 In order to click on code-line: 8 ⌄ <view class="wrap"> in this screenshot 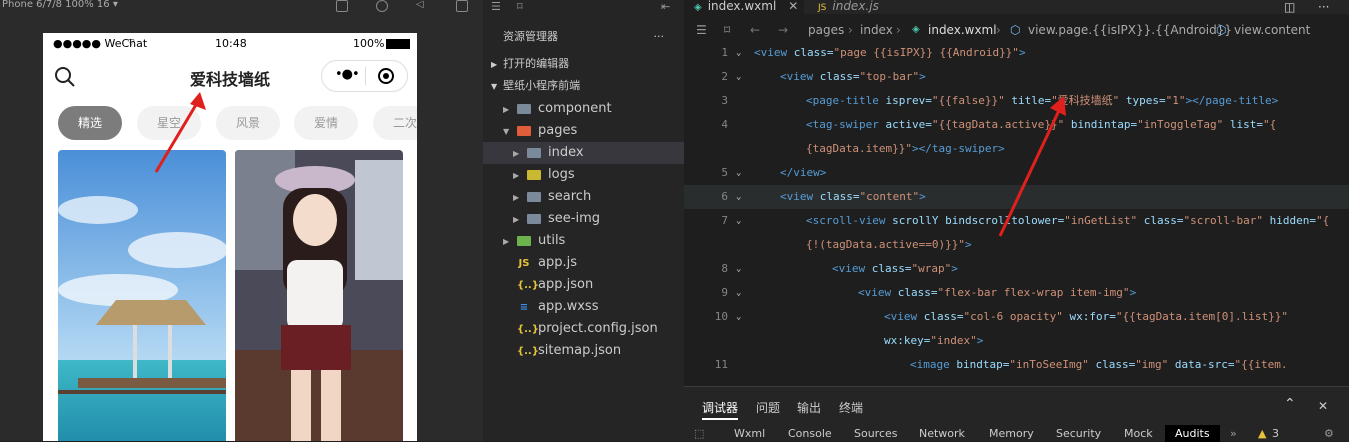, I will do `click(1016, 269)`.